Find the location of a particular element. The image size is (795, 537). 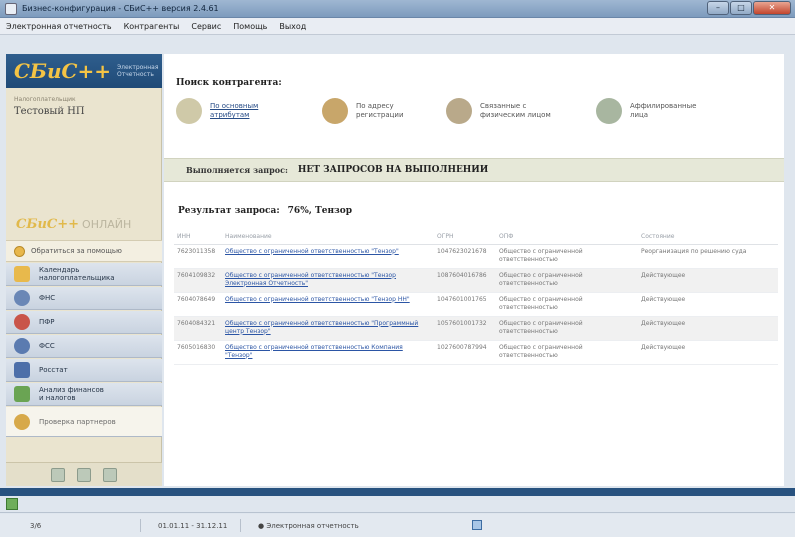

sbis-logo: СБиС++ Электронная Отчетность is located at coordinates (84, 71).